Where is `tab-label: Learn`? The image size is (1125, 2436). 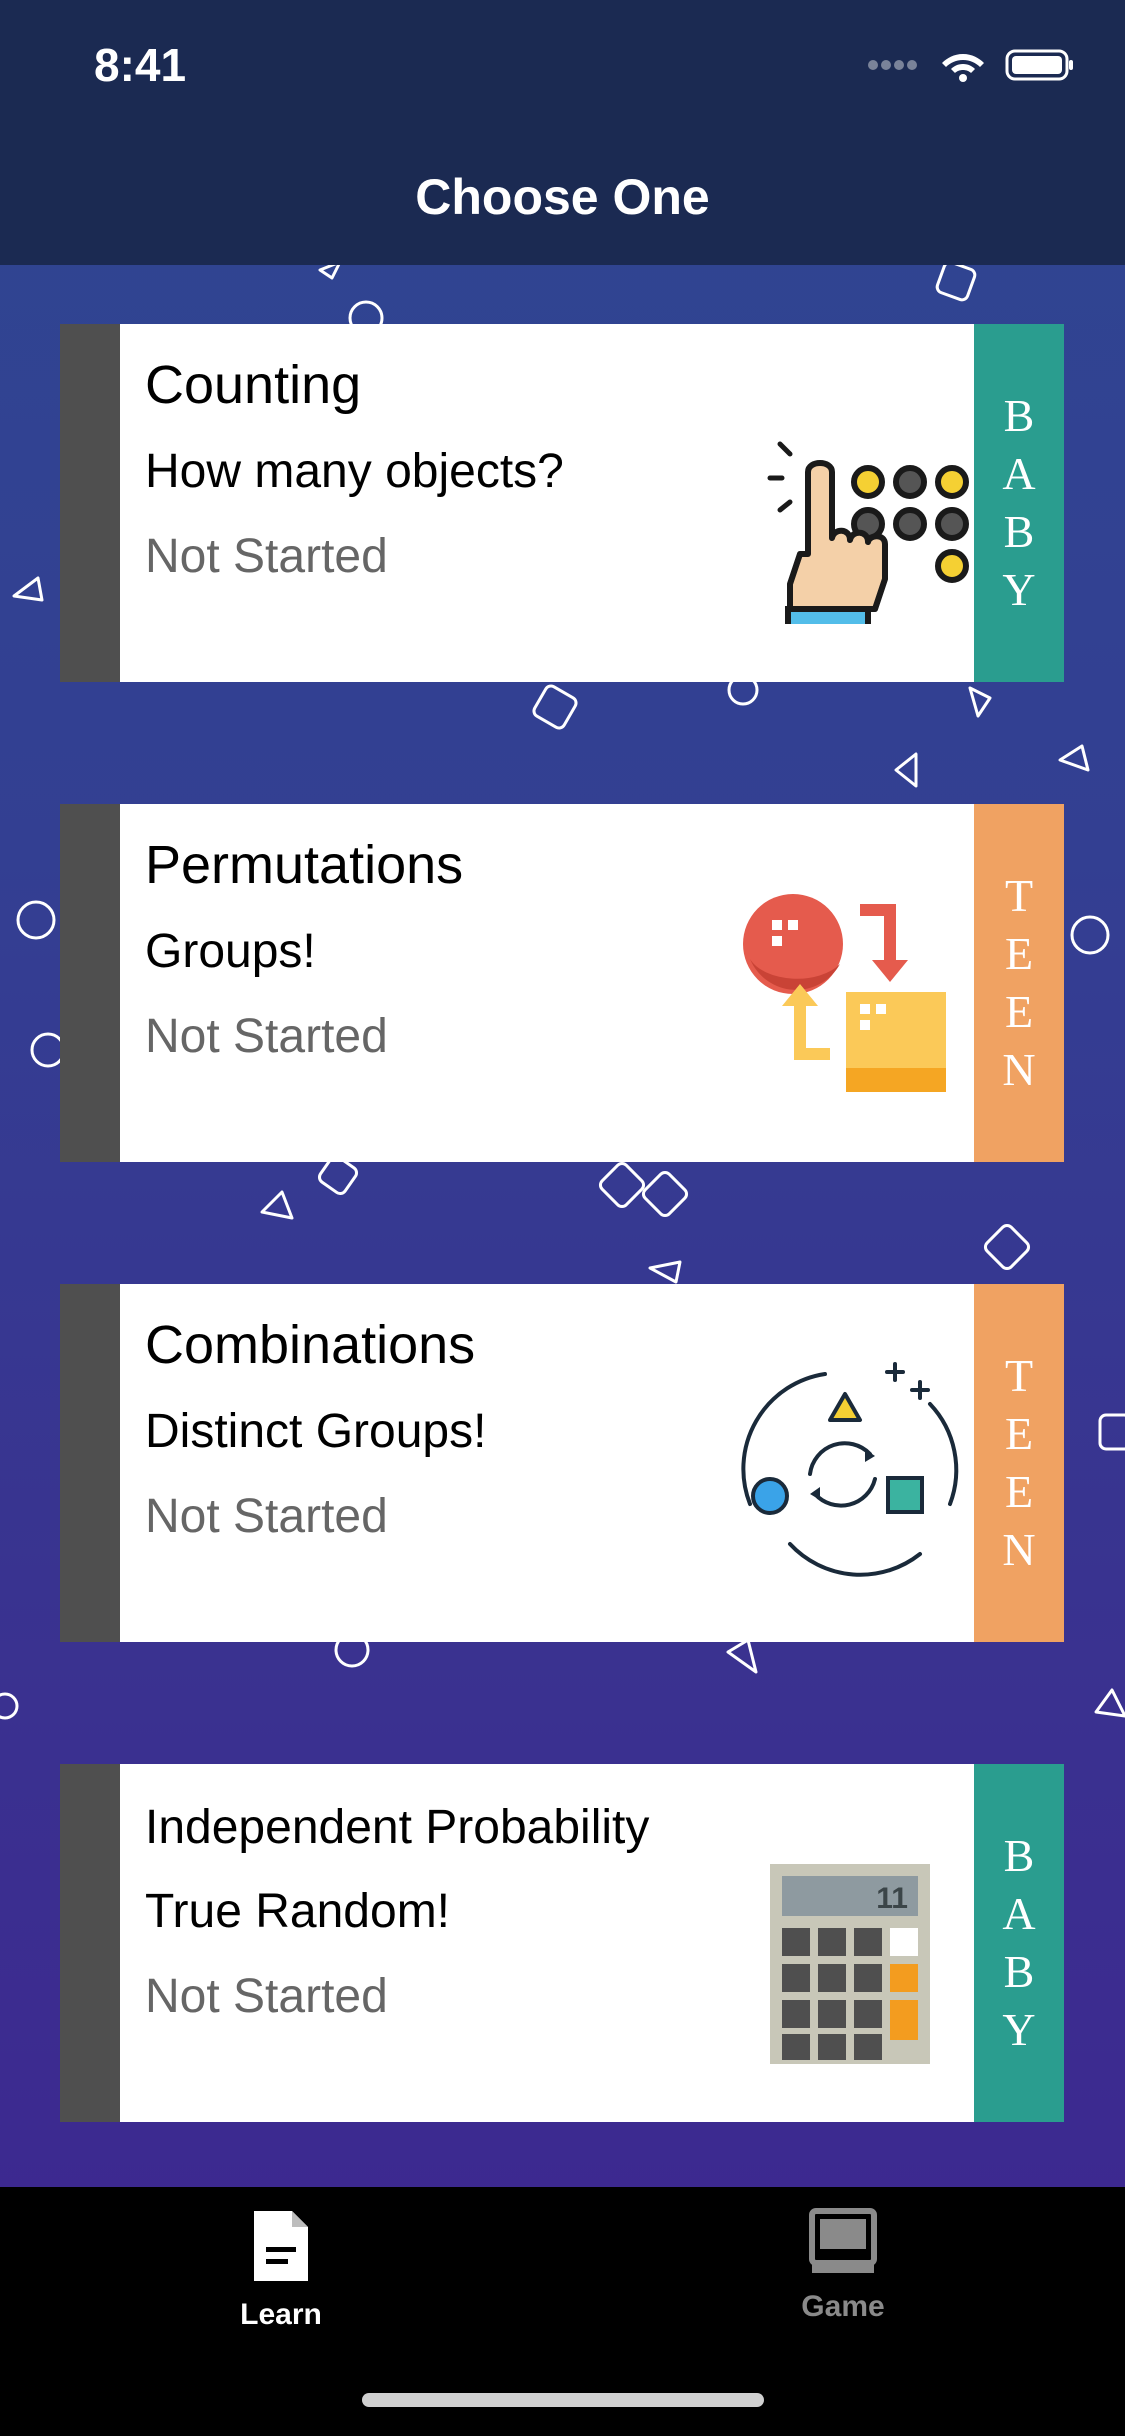
tab-label: Learn is located at coordinates (281, 2314).